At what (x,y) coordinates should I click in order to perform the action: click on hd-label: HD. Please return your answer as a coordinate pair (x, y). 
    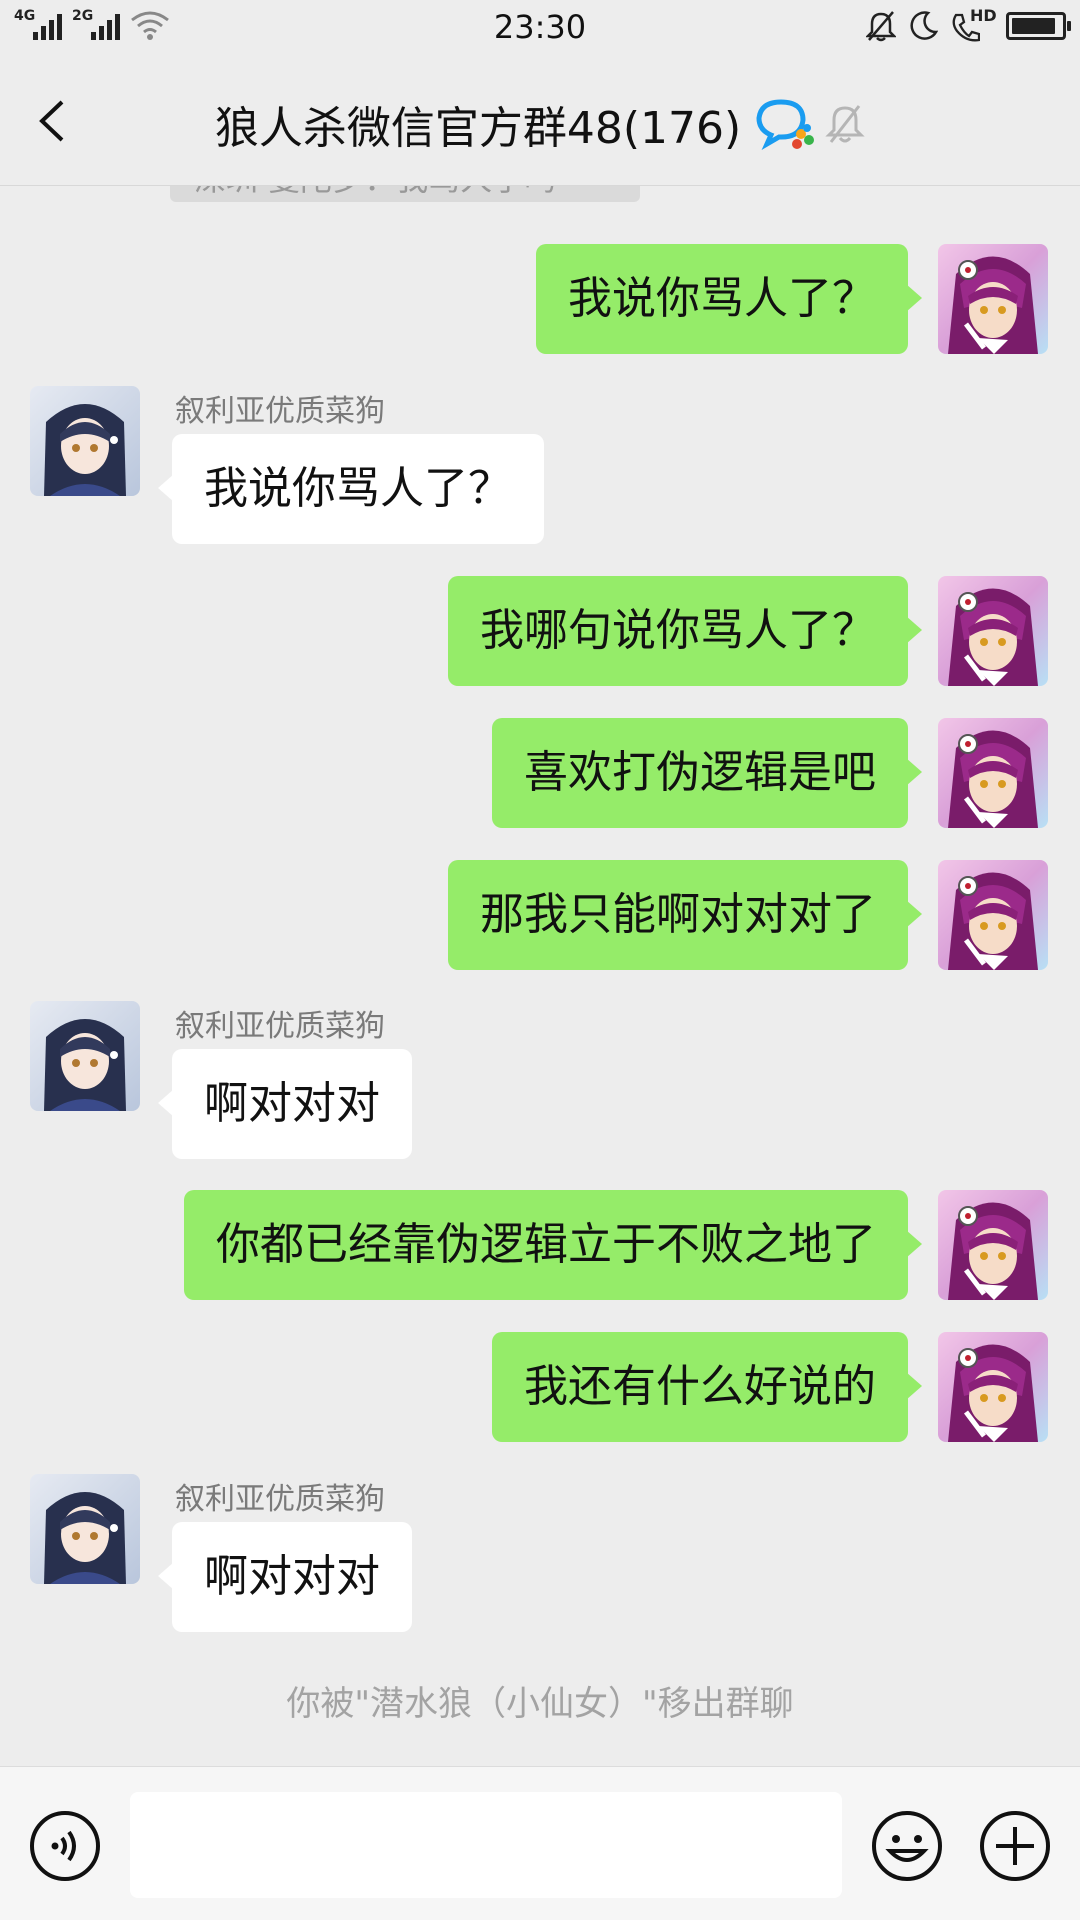
    Looking at the image, I should click on (983, 15).